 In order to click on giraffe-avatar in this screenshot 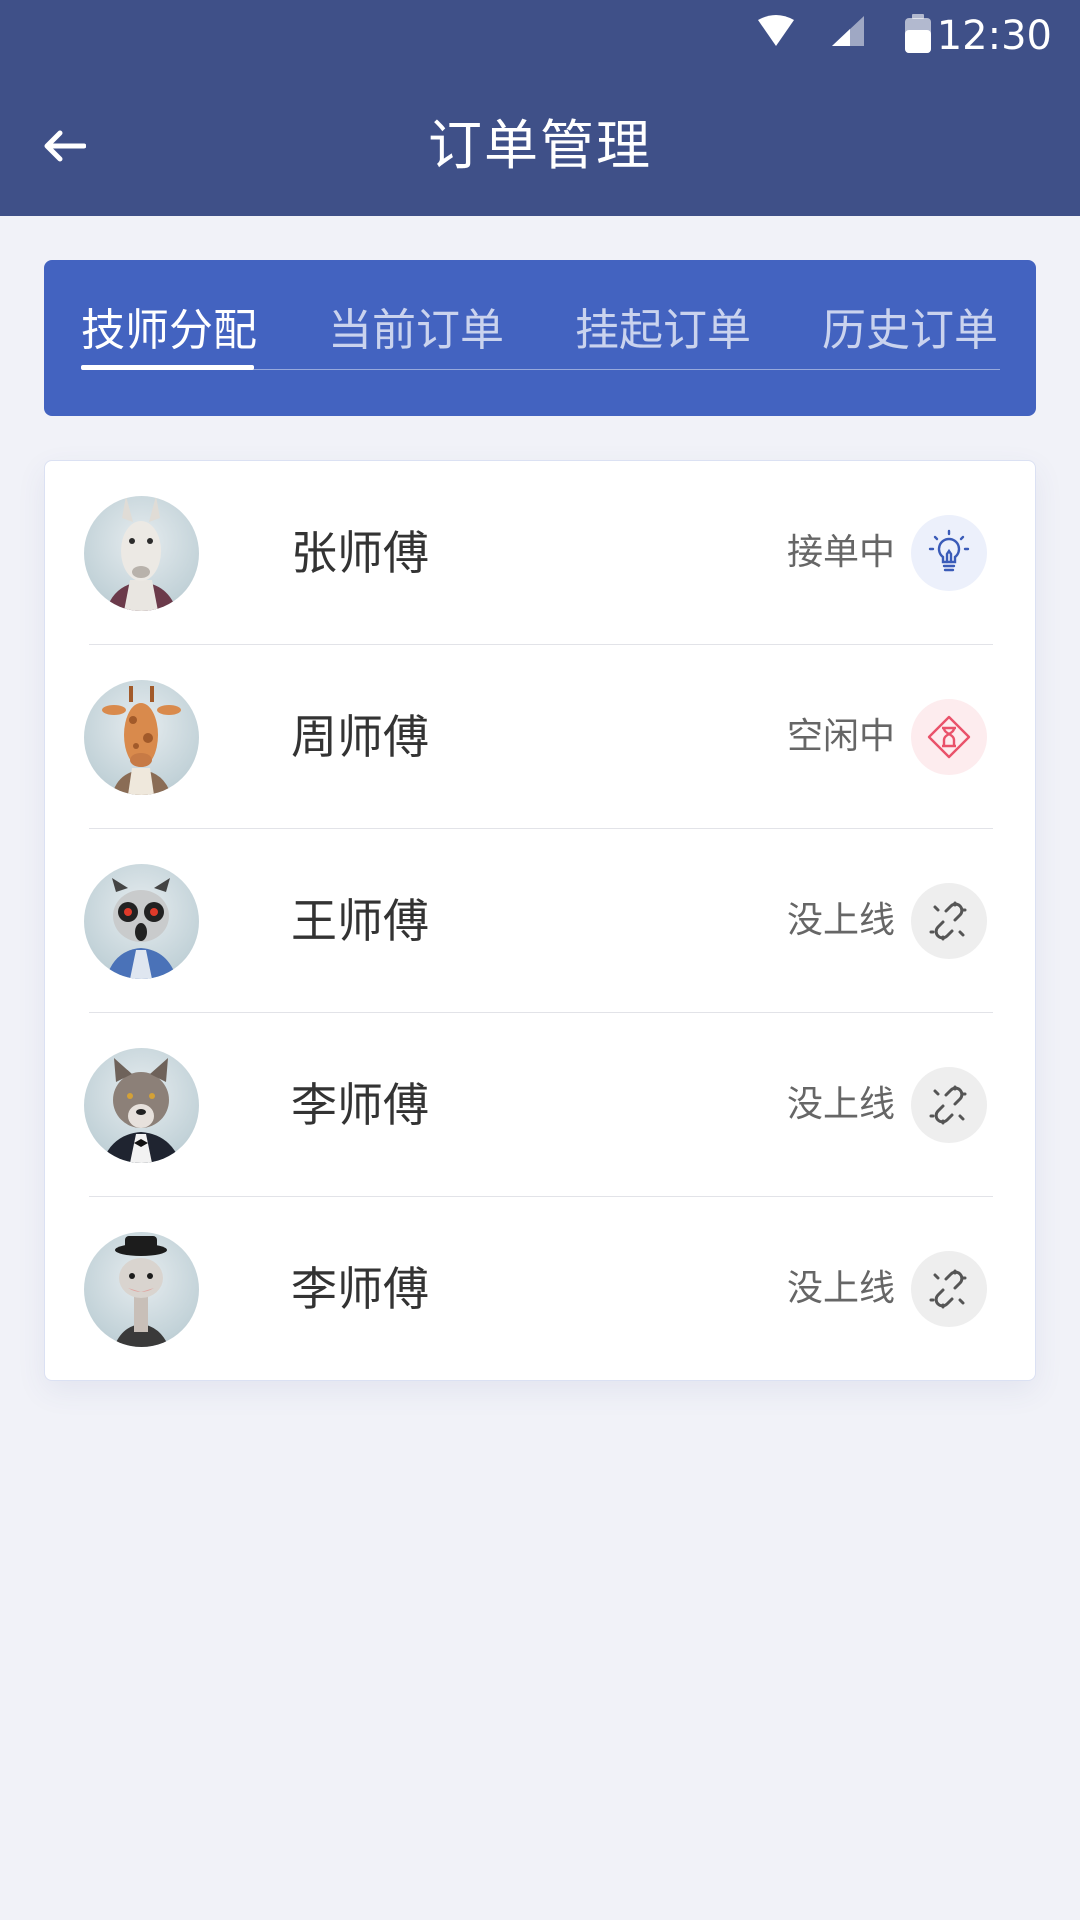, I will do `click(141, 737)`.